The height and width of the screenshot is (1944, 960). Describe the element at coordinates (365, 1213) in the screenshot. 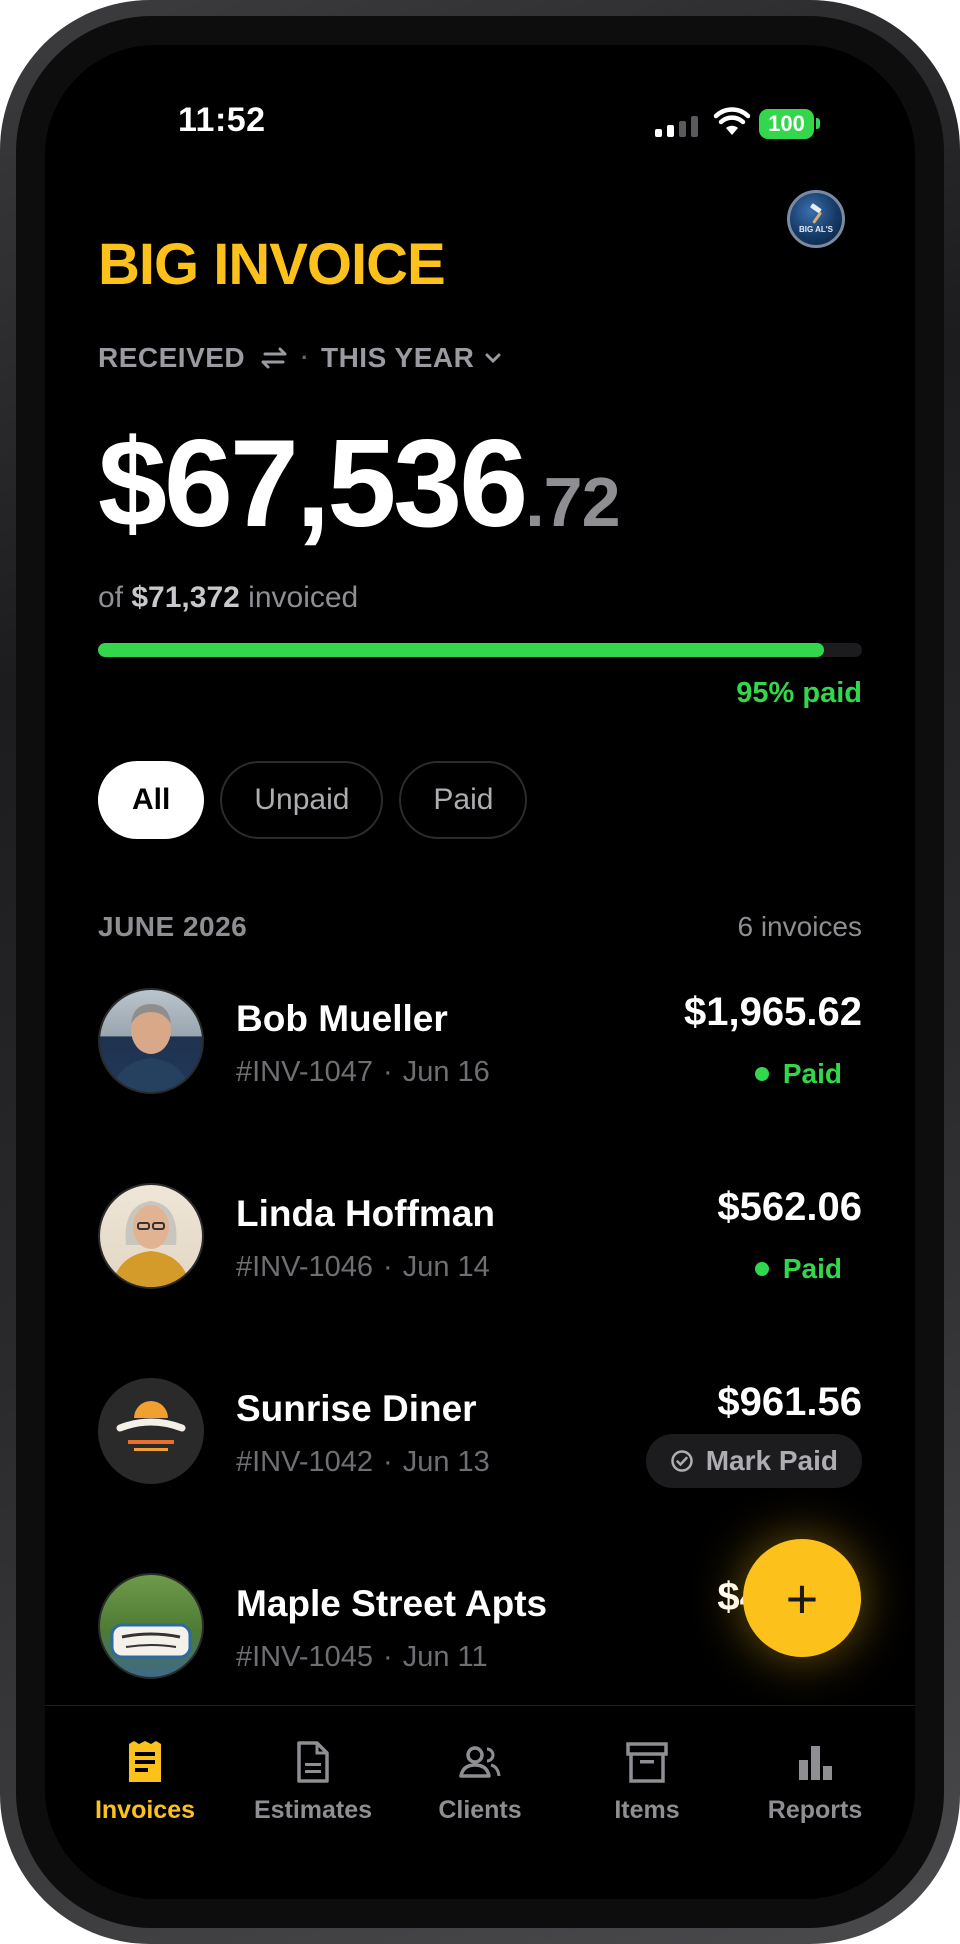

I see `client-name: Linda Hoffman` at that location.